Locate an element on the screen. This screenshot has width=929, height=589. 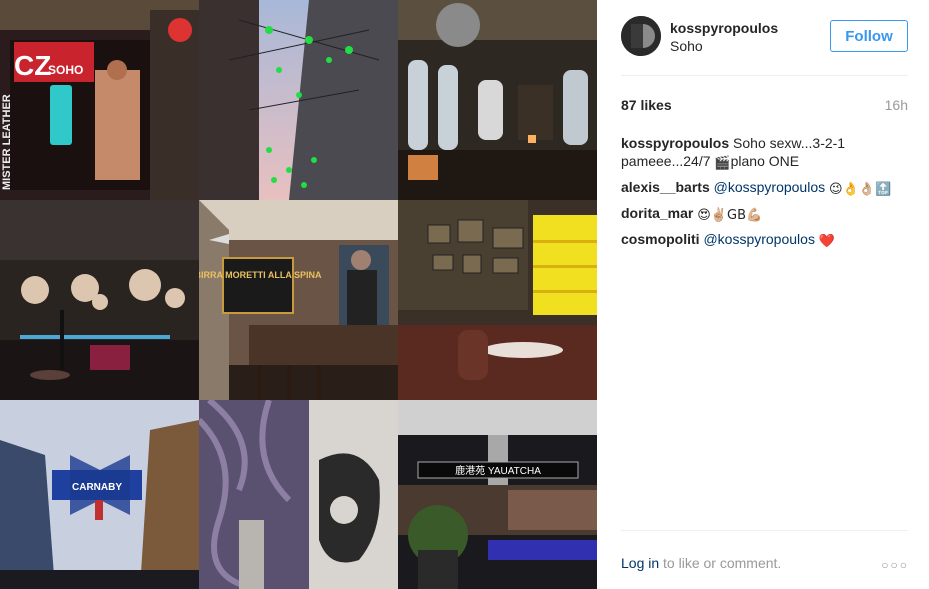
comment-emoji: 😉👌👌🏼 is located at coordinates (852, 189).